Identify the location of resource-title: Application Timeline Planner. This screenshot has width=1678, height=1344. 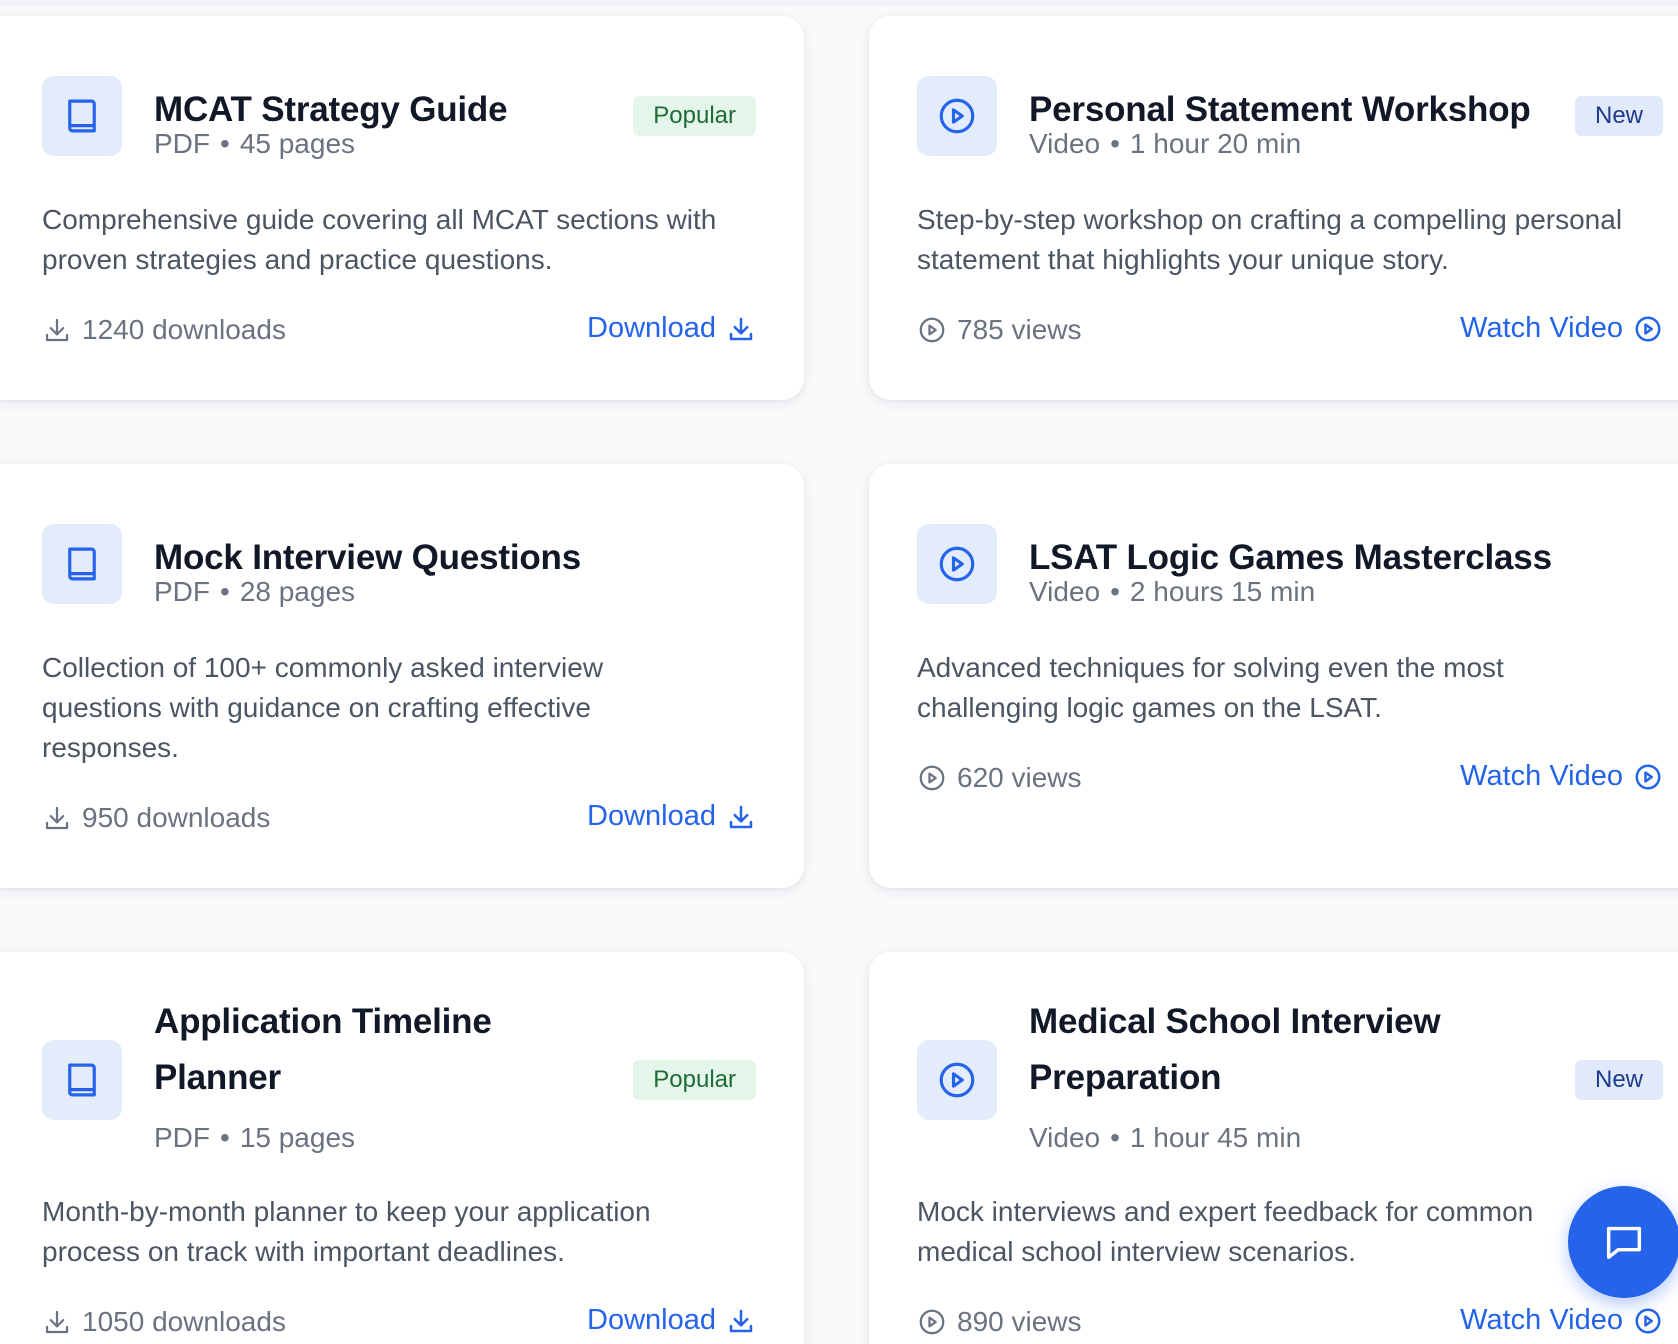
(323, 1049).